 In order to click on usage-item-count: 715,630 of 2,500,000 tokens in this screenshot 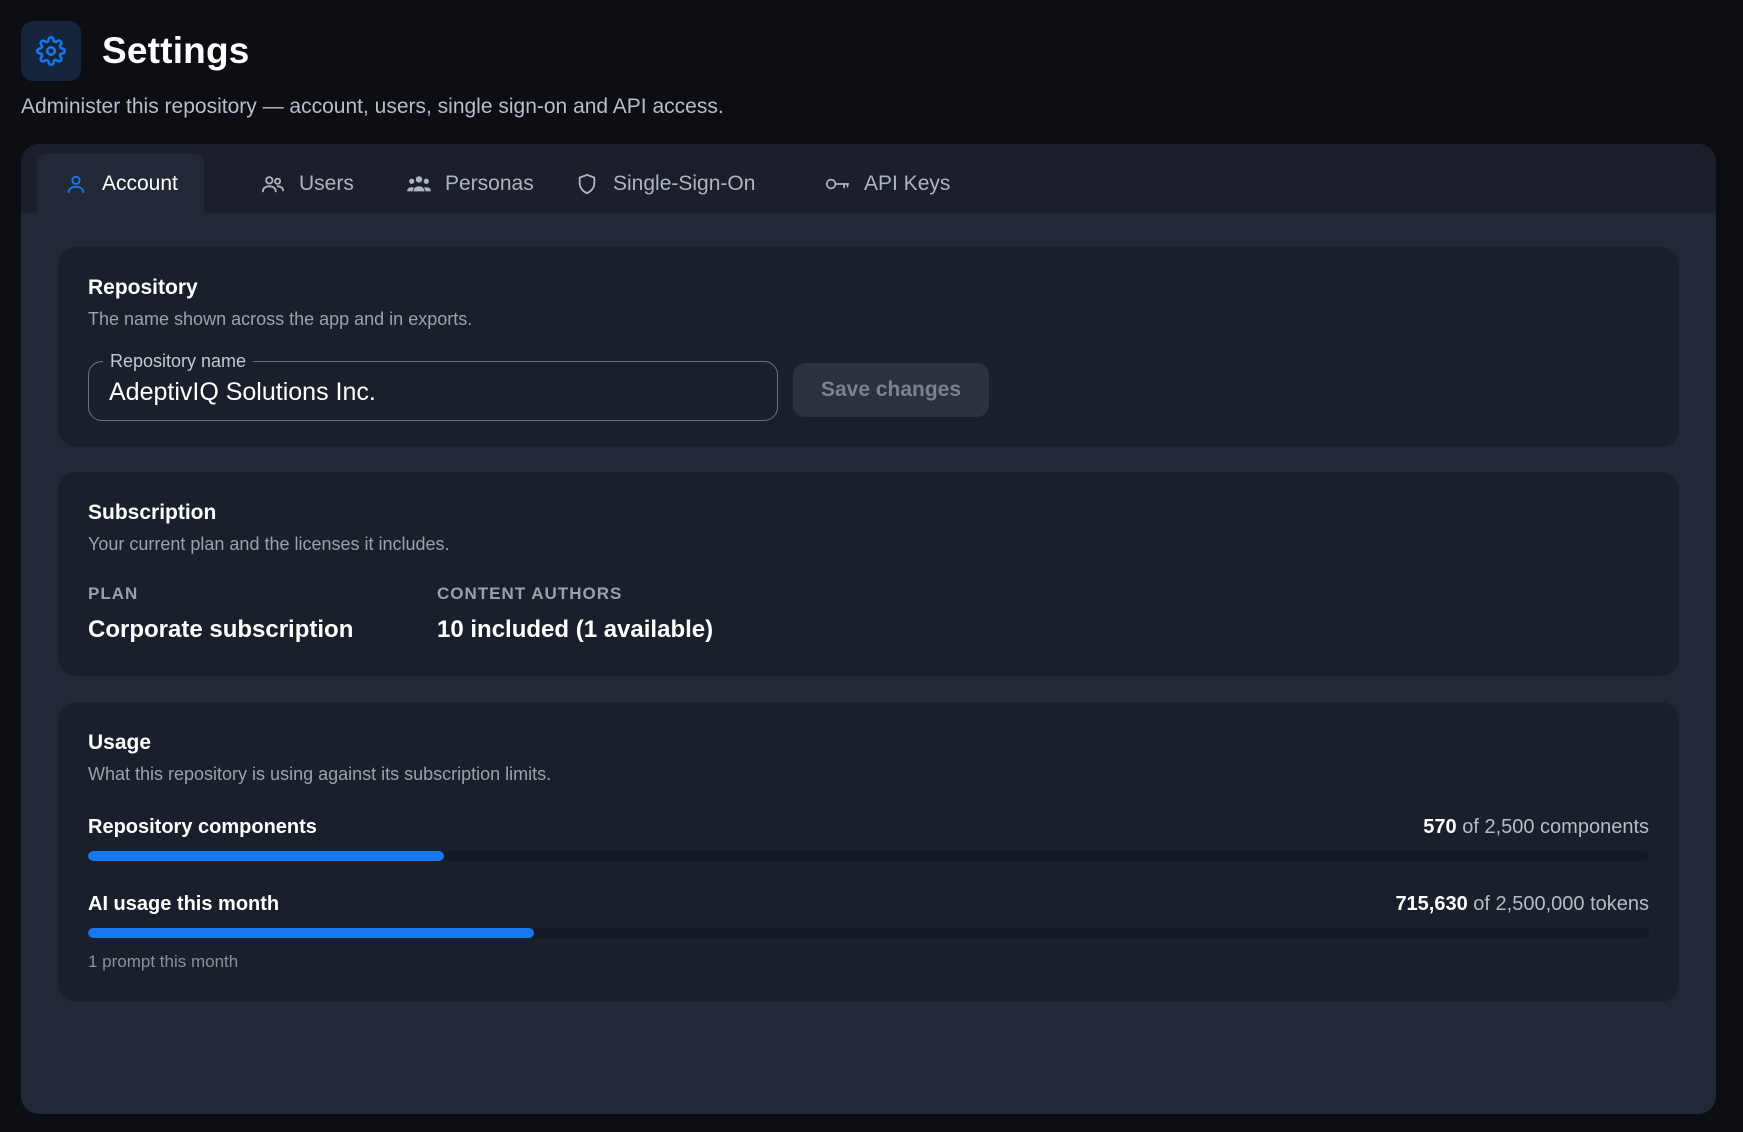, I will do `click(1522, 904)`.